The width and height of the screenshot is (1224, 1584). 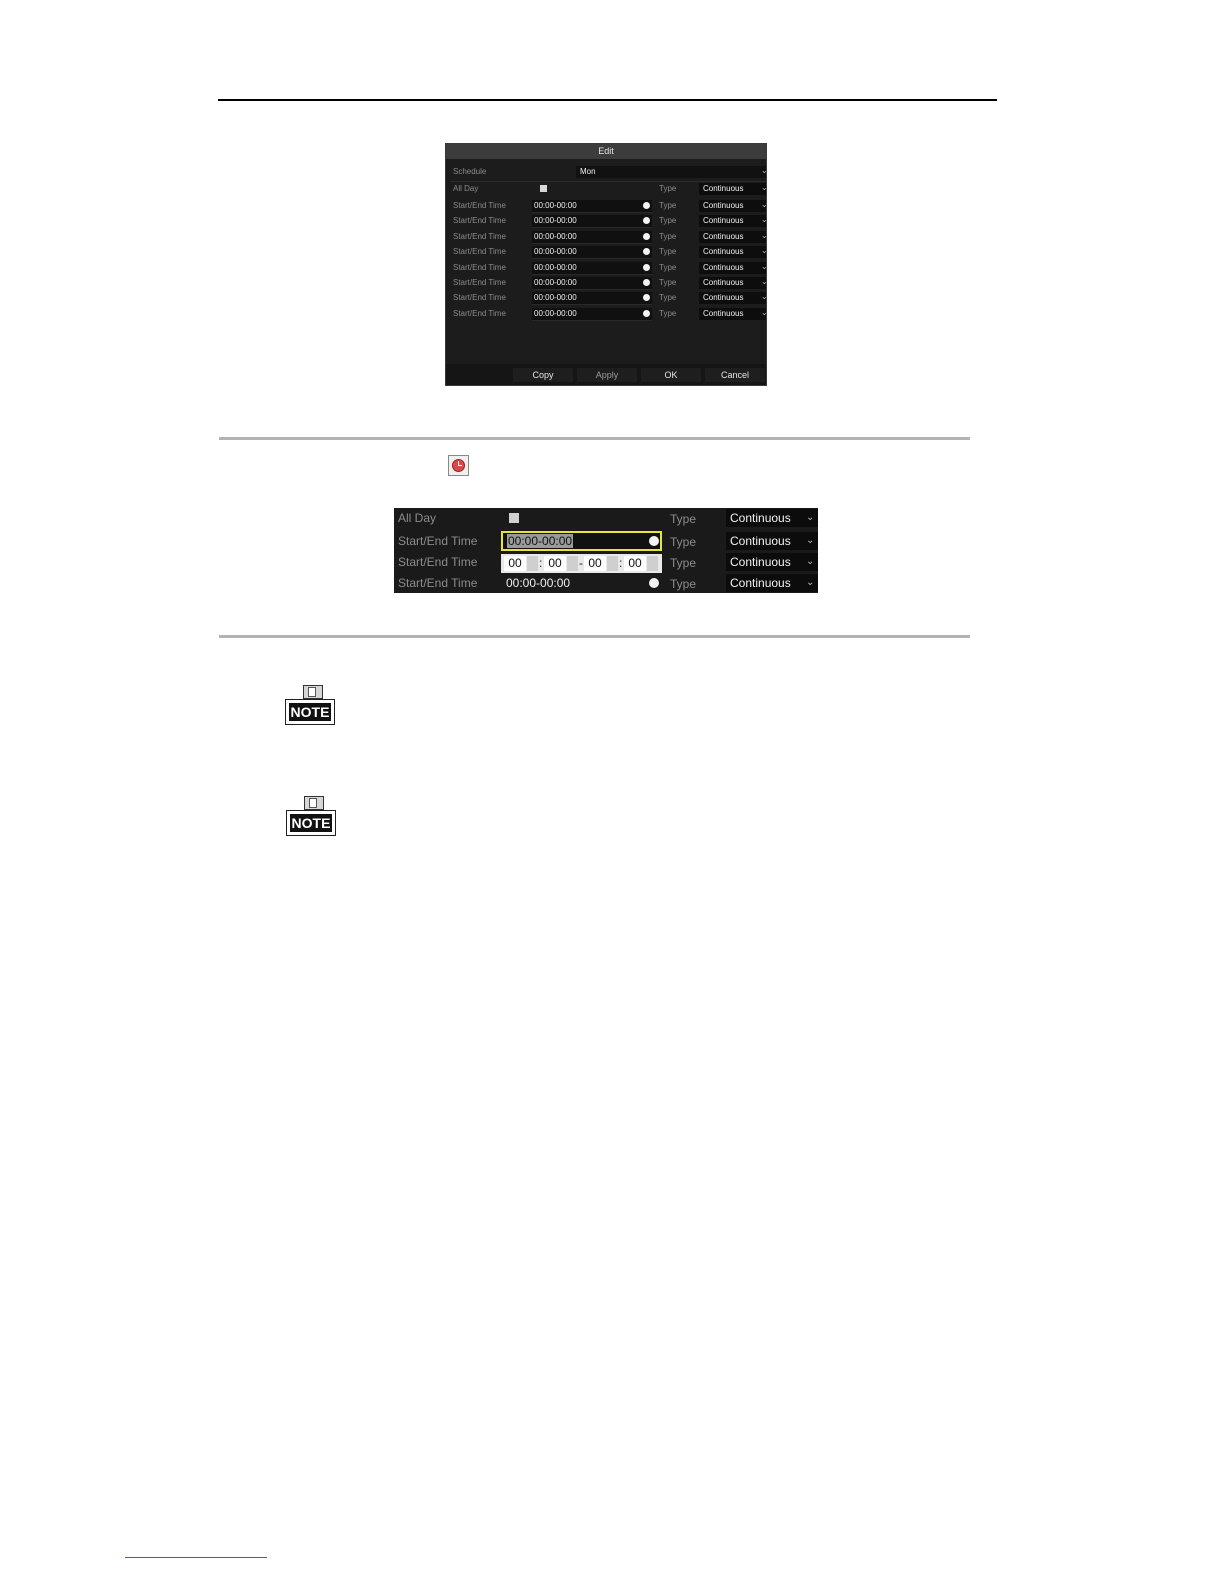 I want to click on schedule-row: Schedule Mon ⌄, so click(x=609, y=171).